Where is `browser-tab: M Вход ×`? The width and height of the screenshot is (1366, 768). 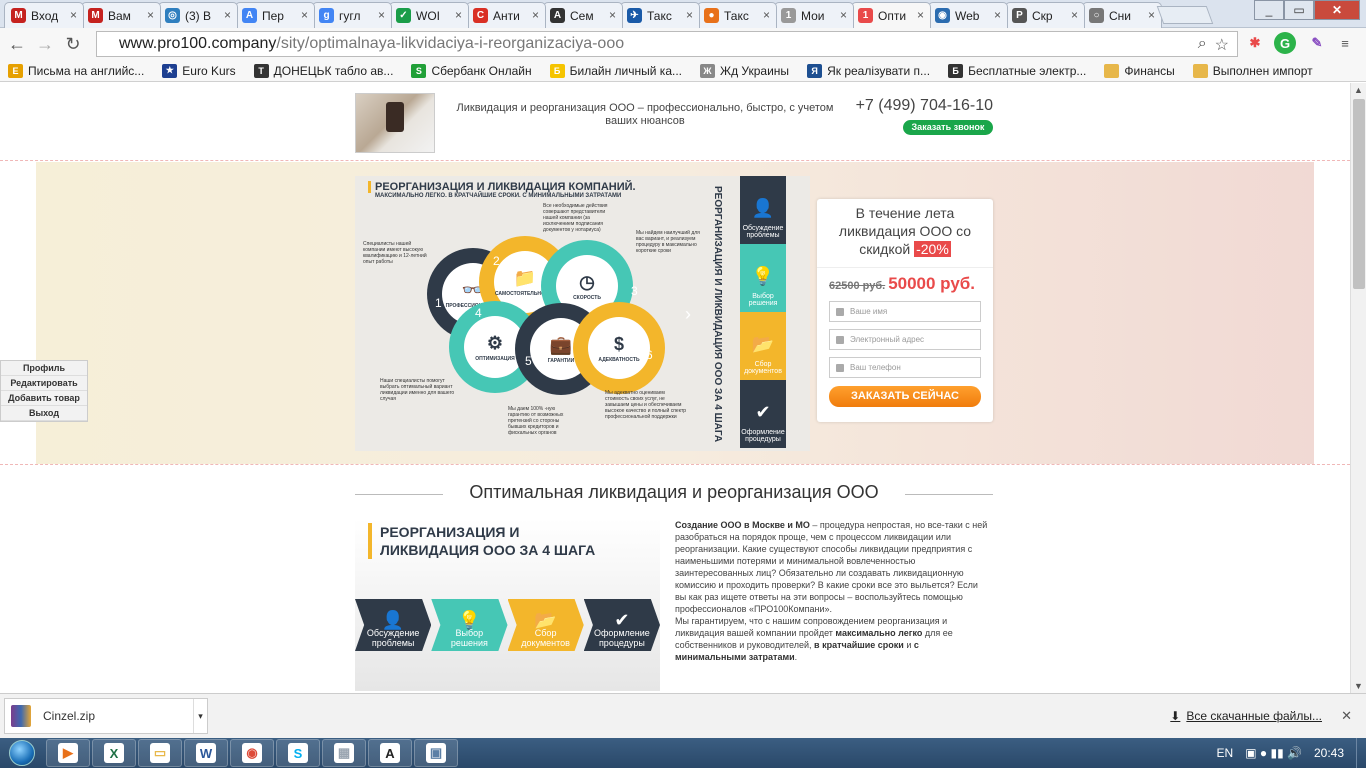
browser-tab: M Вход × is located at coordinates (44, 15).